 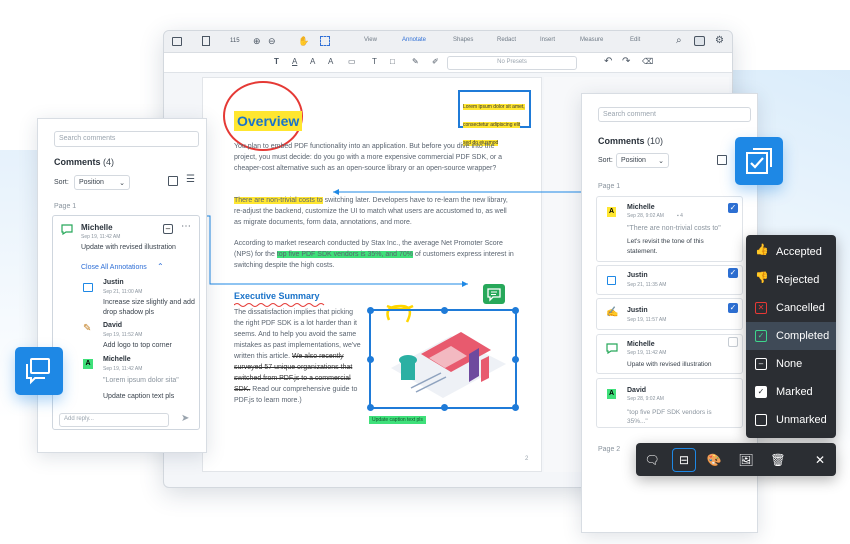 What do you see at coordinates (669, 280) in the screenshot?
I see `comment-card-justin: Justin Sep 21, 11:35 AM ✓` at bounding box center [669, 280].